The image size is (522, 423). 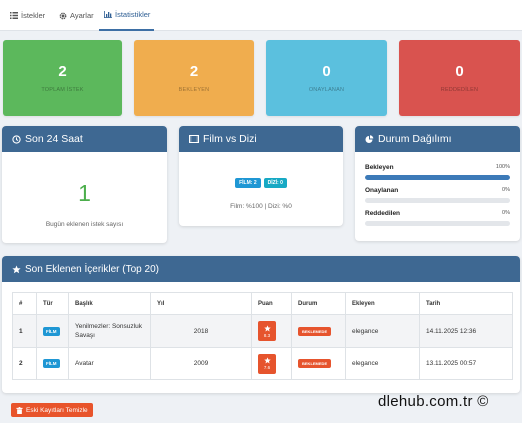 What do you see at coordinates (109, 363) in the screenshot?
I see `cell-title: Avatar` at bounding box center [109, 363].